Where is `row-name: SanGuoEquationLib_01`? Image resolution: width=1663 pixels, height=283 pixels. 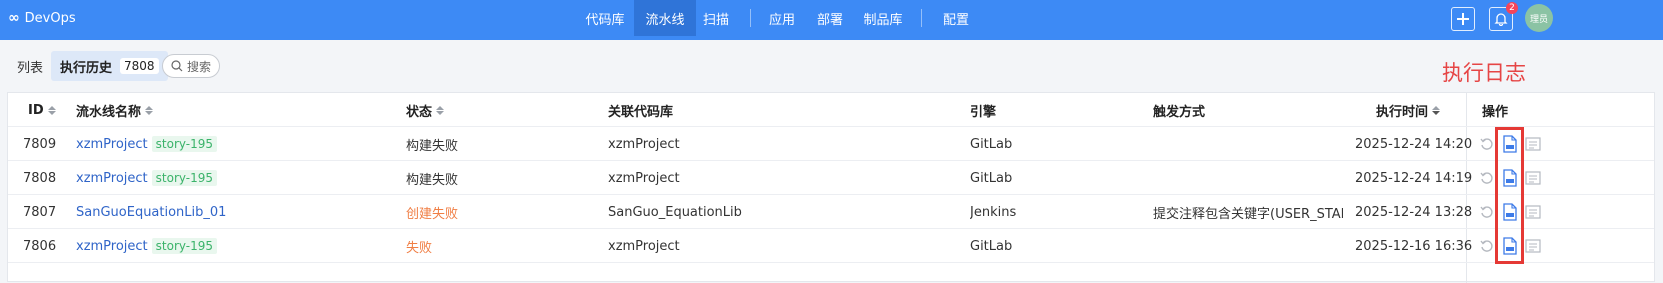 row-name: SanGuoEquationLib_01 is located at coordinates (151, 212).